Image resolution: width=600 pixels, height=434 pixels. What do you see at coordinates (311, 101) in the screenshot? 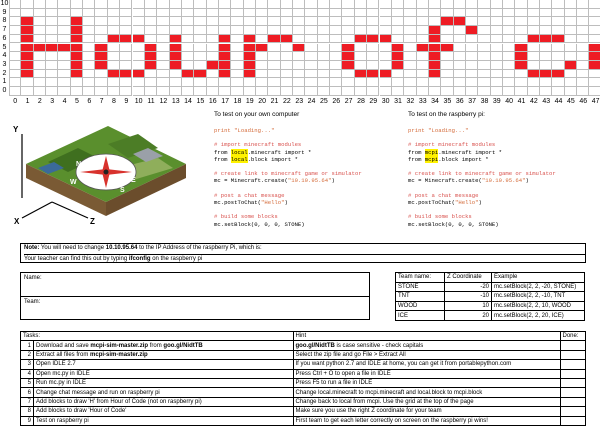
I see `column-label: 24` at bounding box center [311, 101].